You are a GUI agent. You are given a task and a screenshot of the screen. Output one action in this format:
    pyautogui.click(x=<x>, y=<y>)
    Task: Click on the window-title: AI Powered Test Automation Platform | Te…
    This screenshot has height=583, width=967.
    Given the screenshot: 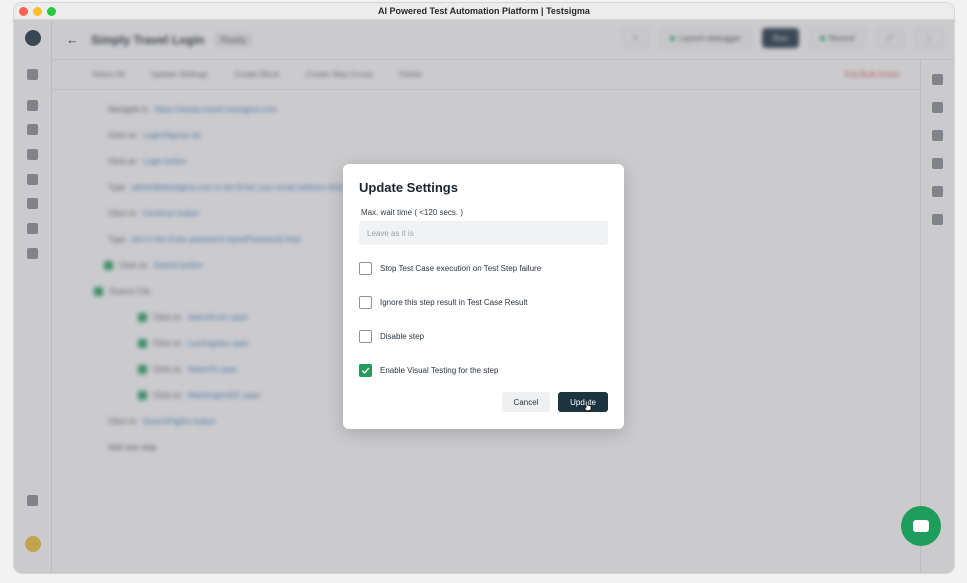 What is the action you would take?
    pyautogui.click(x=484, y=11)
    